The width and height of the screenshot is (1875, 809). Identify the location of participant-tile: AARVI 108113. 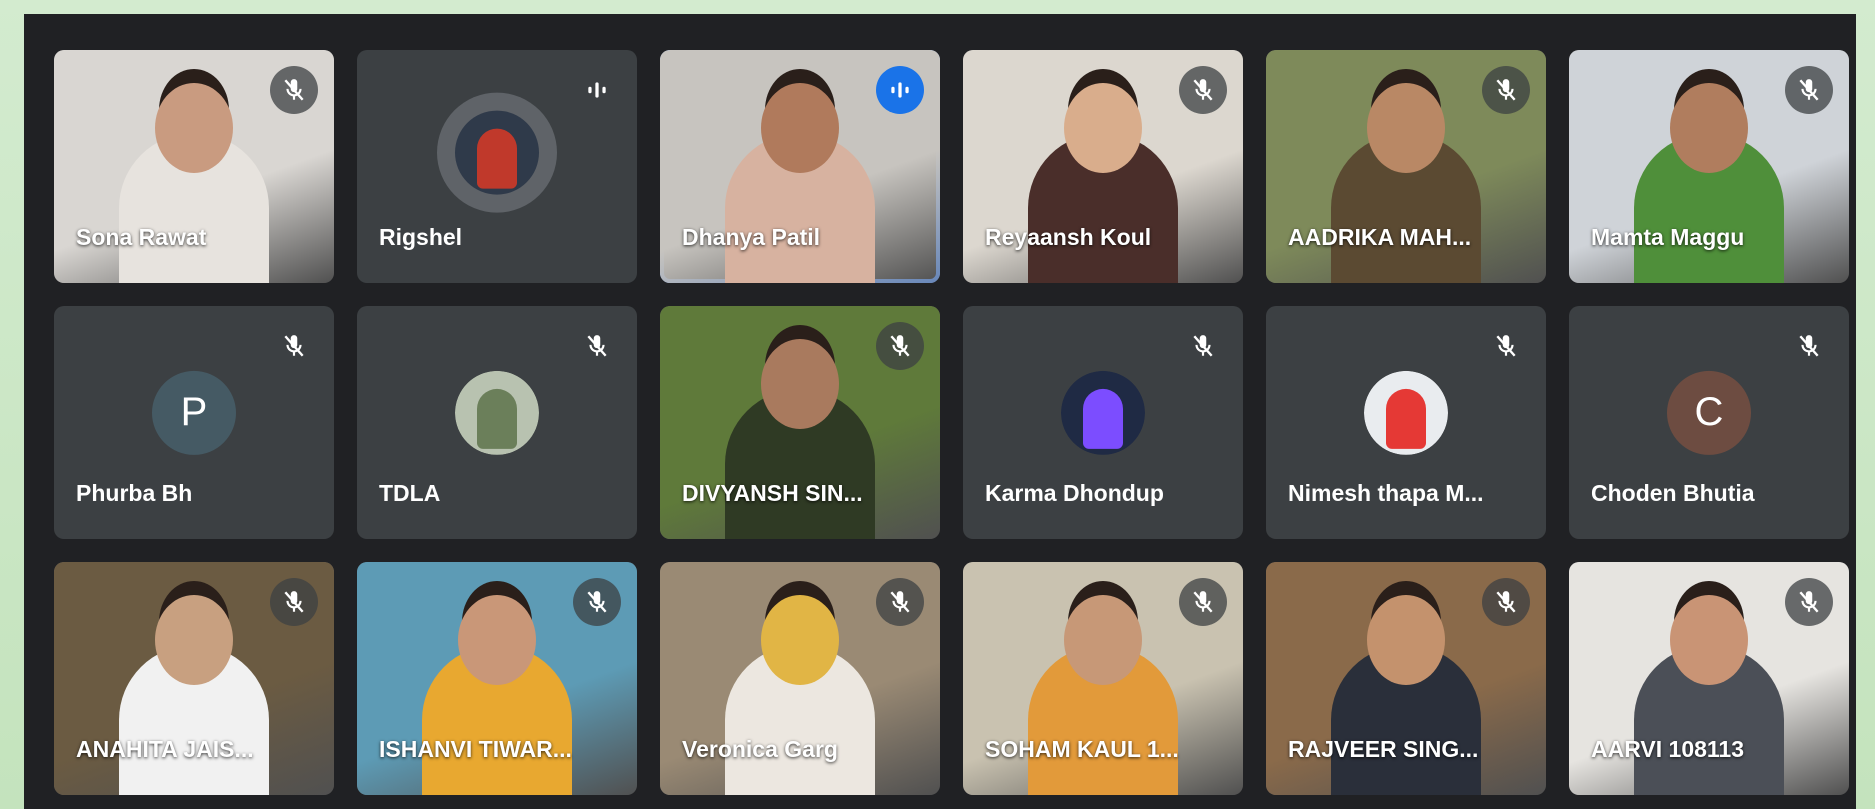
(1709, 678).